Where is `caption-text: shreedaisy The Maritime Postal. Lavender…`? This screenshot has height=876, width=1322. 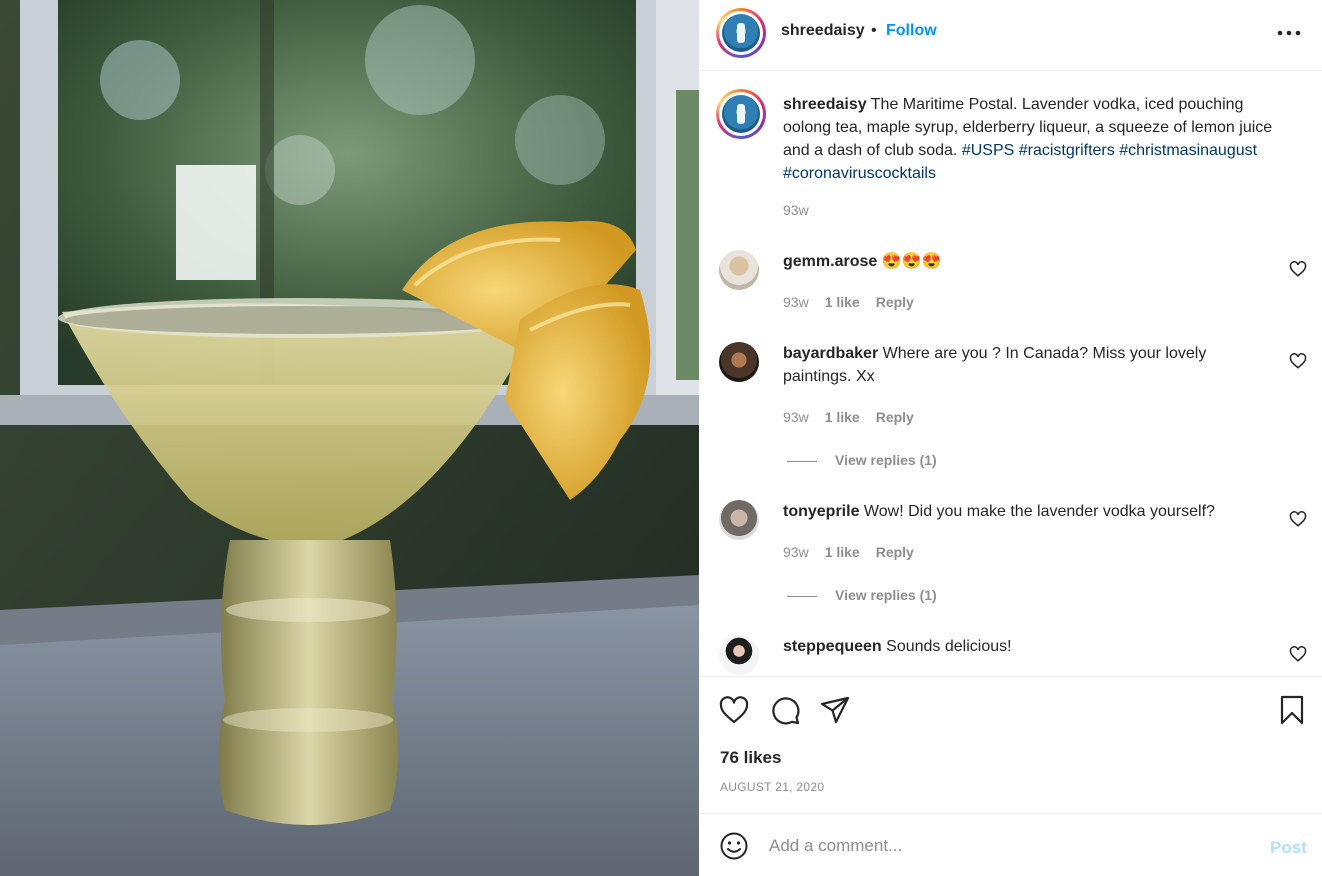
caption-text: shreedaisy The Maritime Postal. Lavender… is located at coordinates (1033, 139).